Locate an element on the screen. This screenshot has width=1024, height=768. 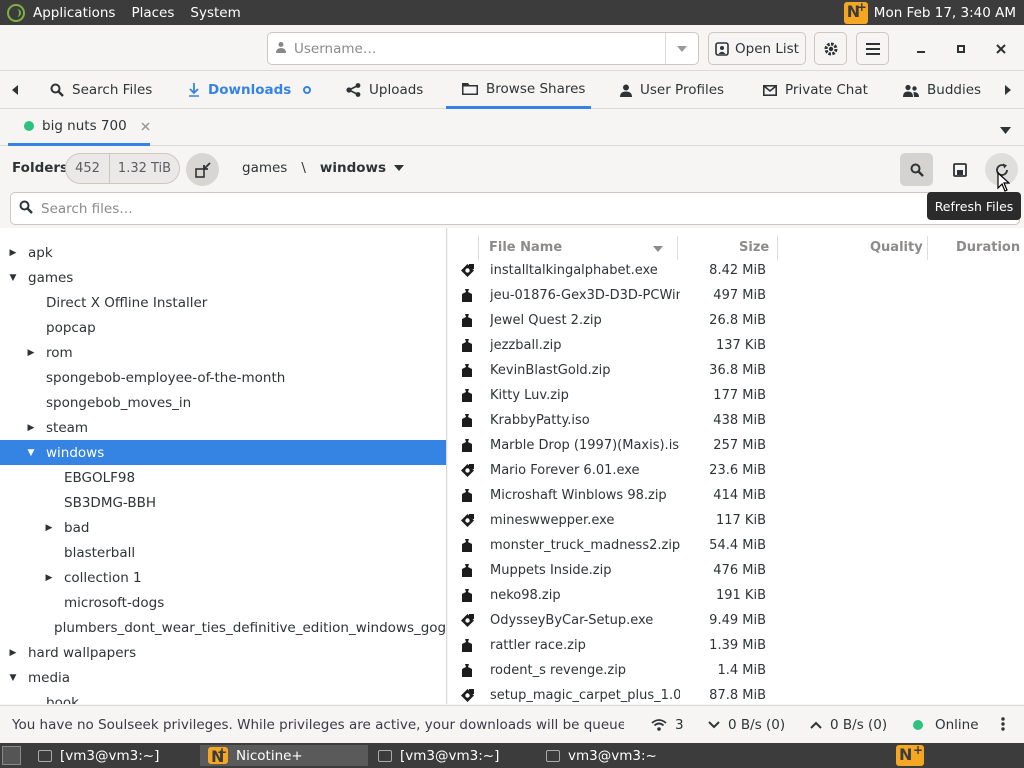
tabs-menu-button is located at coordinates (1005, 130).